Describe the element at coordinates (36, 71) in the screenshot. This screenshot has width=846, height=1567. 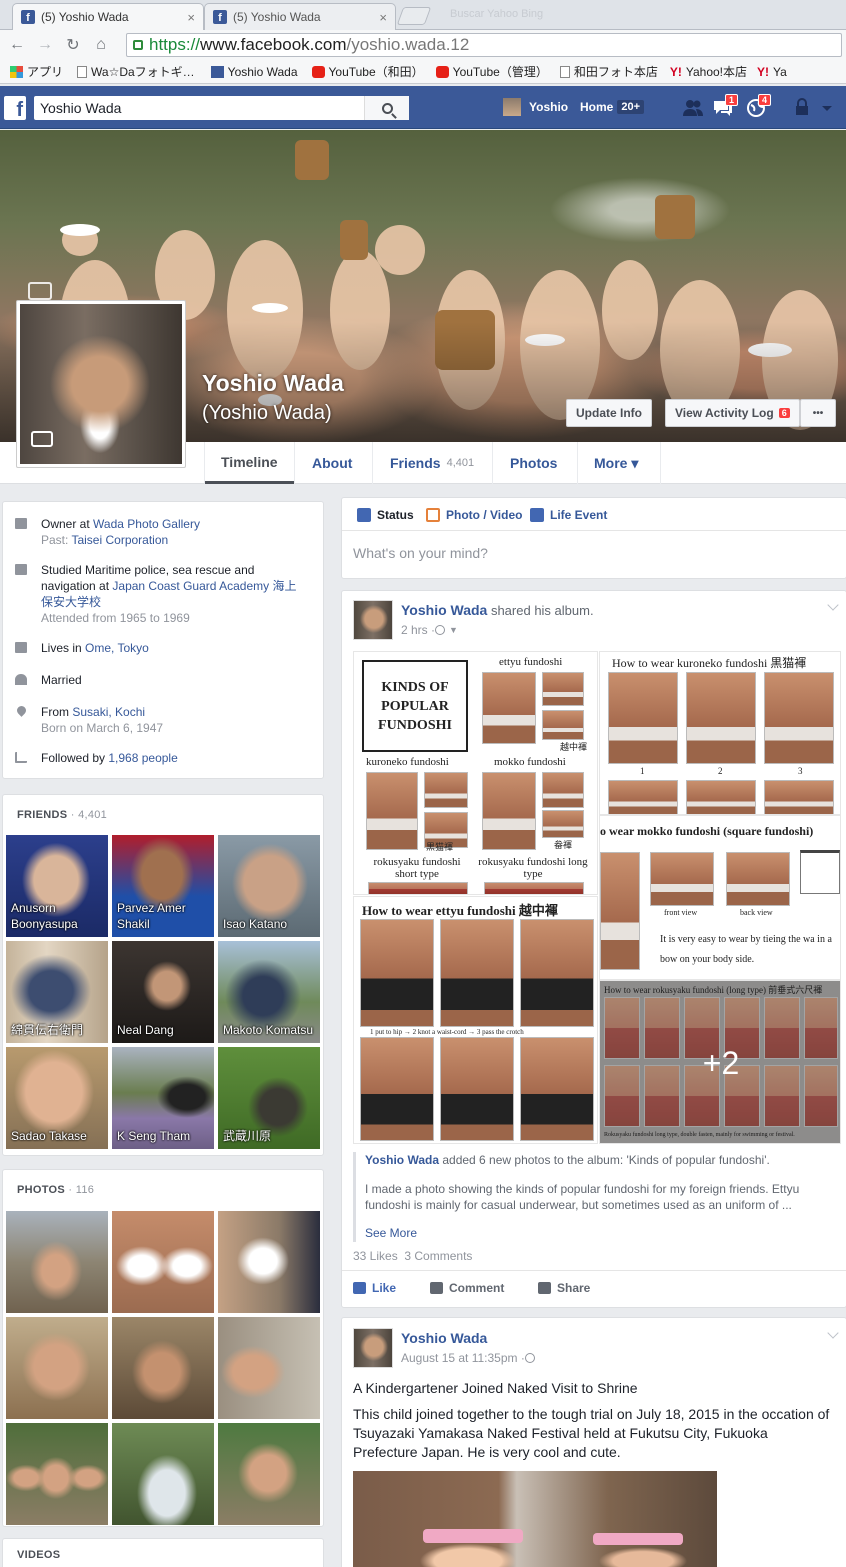
I see `bookmark-apps: アプリ` at that location.